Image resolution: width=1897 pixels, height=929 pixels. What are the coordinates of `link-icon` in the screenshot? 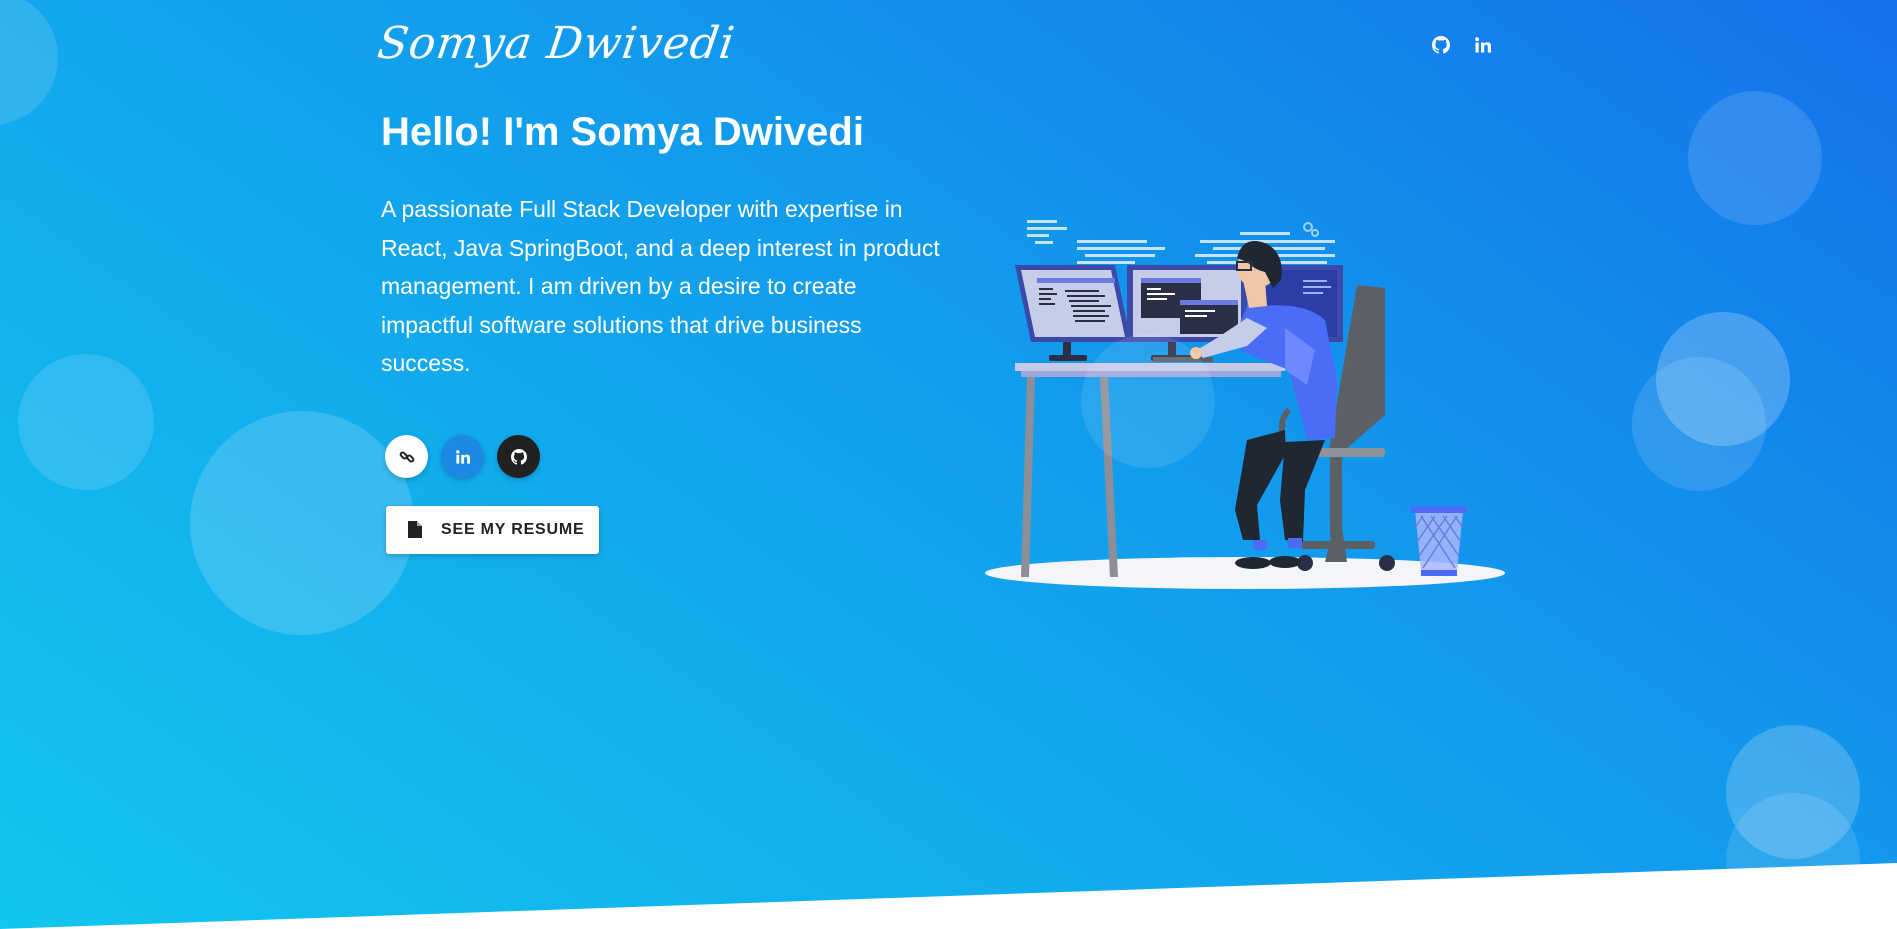 It's located at (407, 457).